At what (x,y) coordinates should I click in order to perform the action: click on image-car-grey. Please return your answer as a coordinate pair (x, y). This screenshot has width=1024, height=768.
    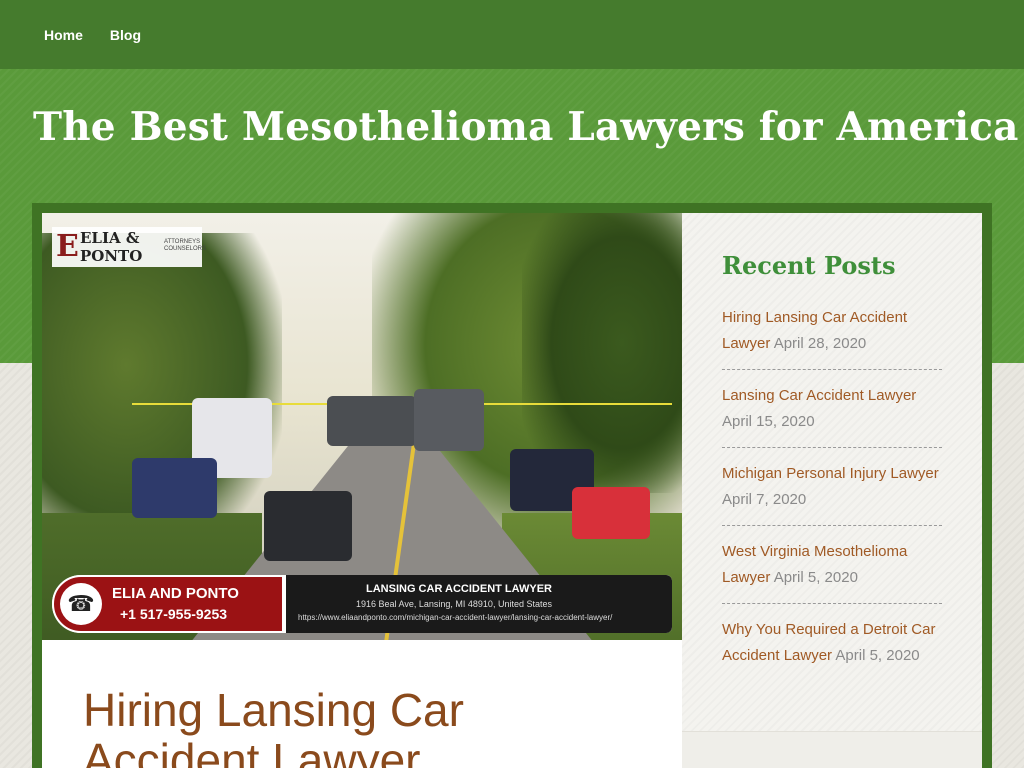
    Looking at the image, I should click on (449, 420).